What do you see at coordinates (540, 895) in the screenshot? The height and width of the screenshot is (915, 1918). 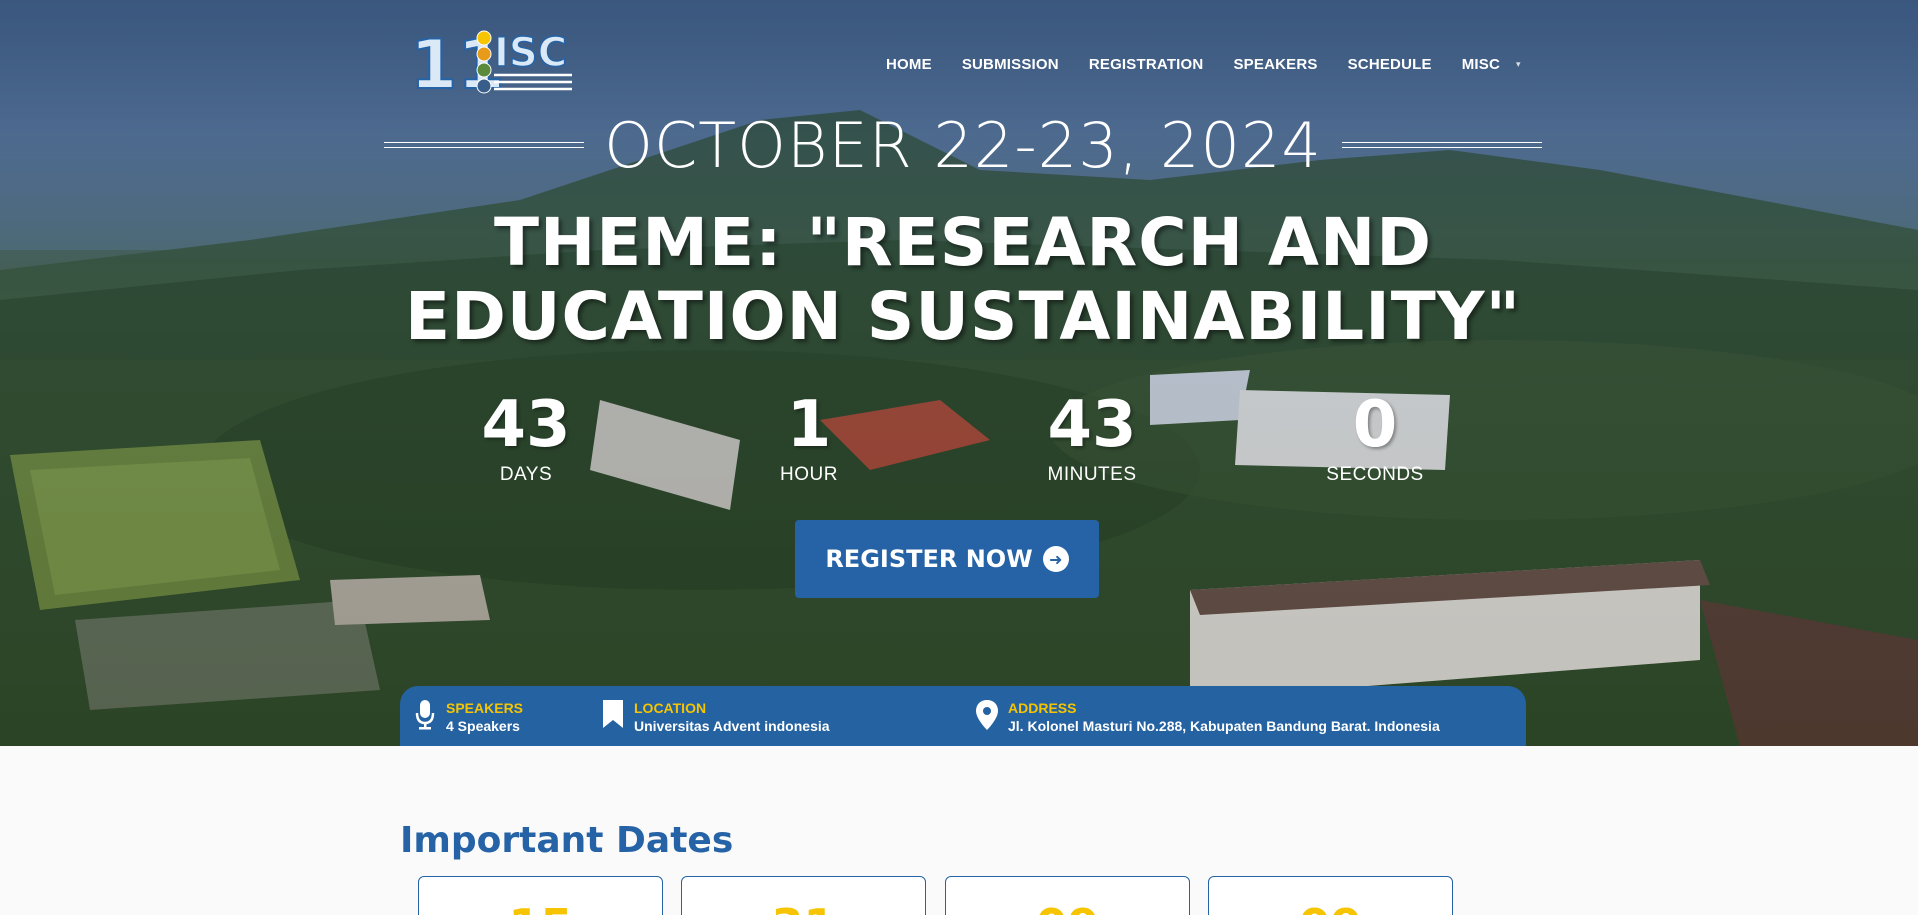 I see `date-card-1: 15` at bounding box center [540, 895].